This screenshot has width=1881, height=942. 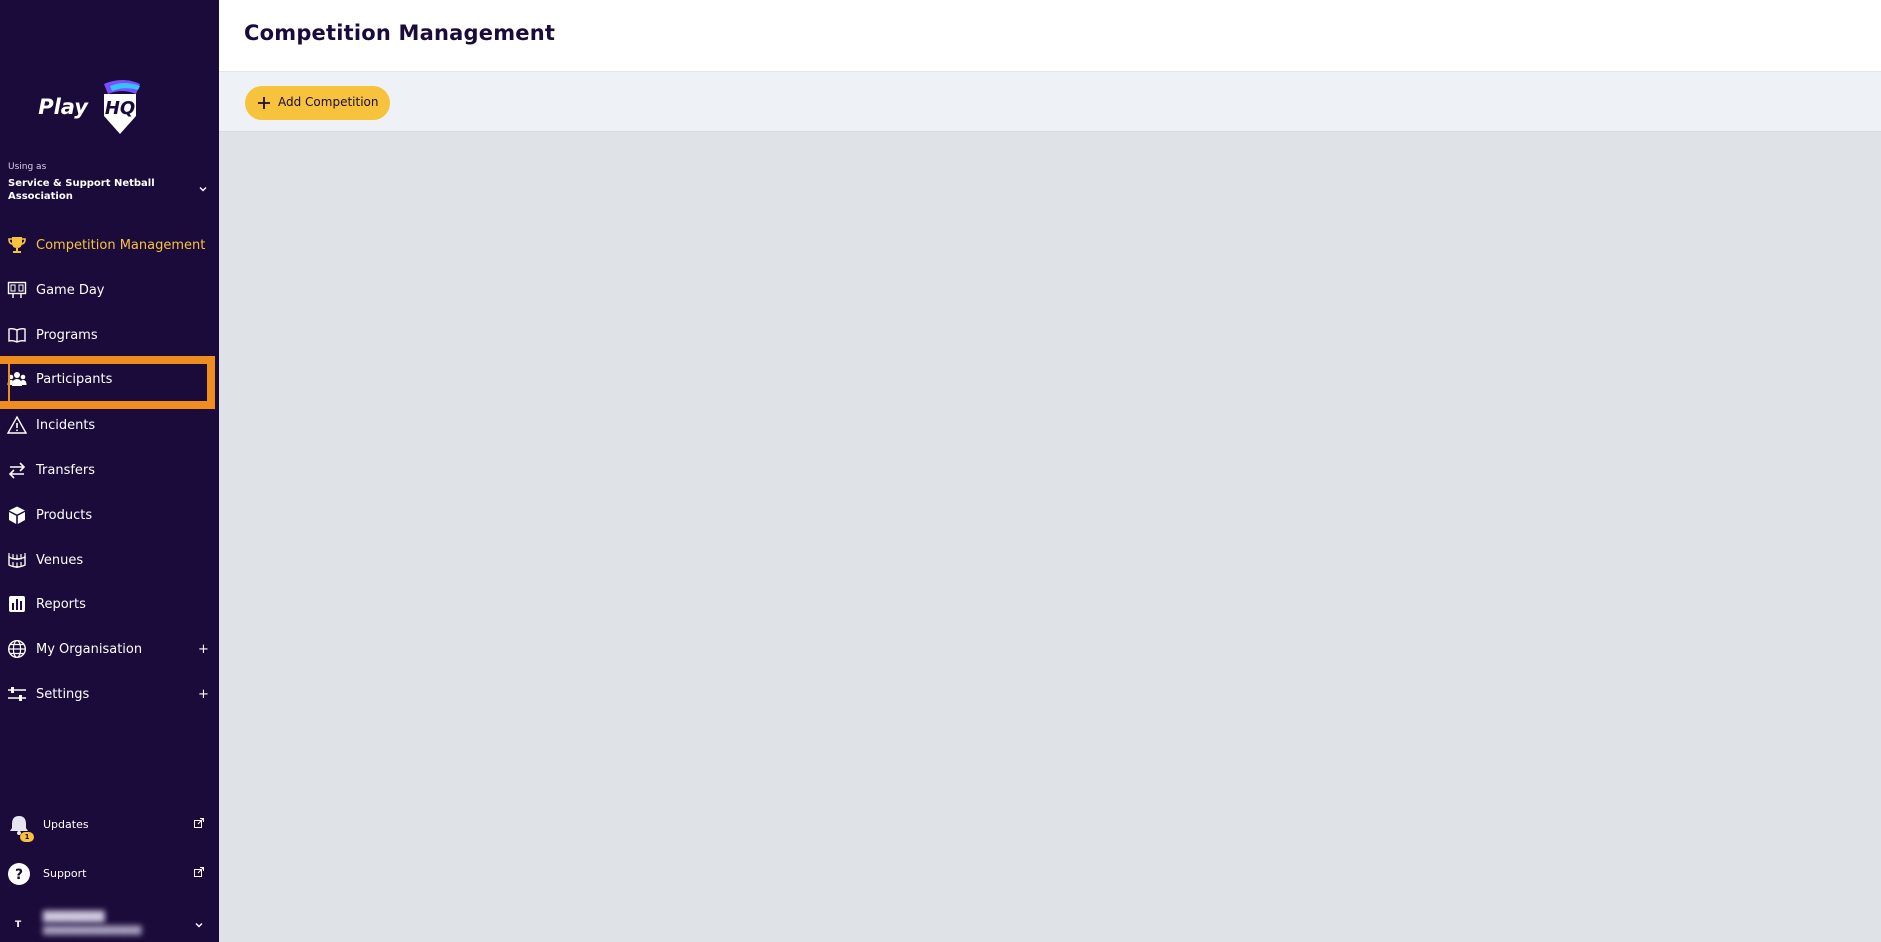 I want to click on plus-icon, so click(x=264, y=103).